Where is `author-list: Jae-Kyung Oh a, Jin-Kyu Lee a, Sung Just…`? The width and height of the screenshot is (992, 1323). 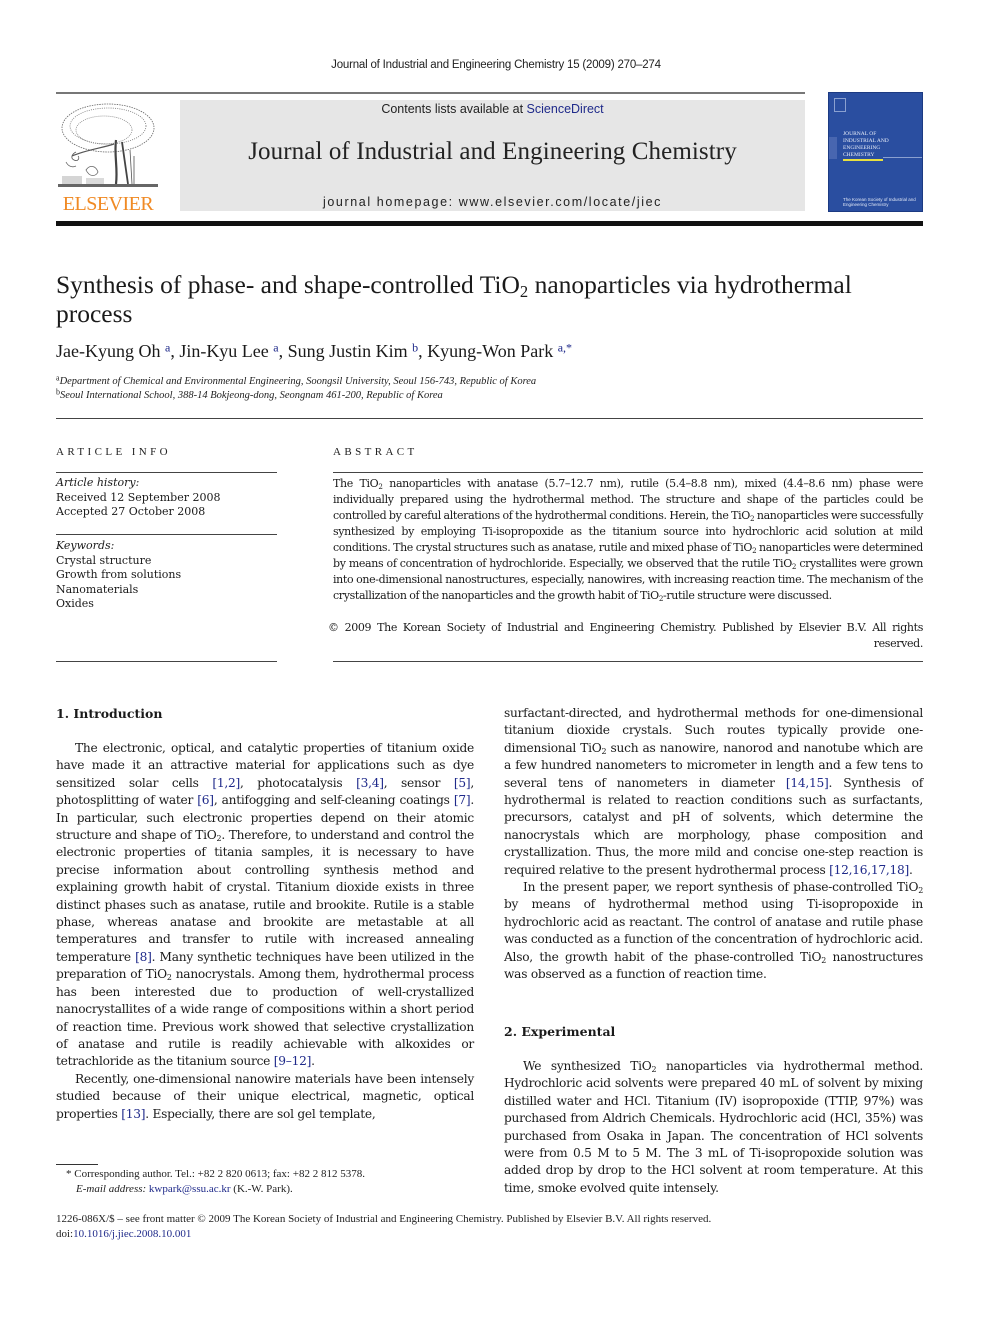
author-list: Jae-Kyung Oh a, Jin-Kyu Lee a, Sung Just… is located at coordinates (314, 350).